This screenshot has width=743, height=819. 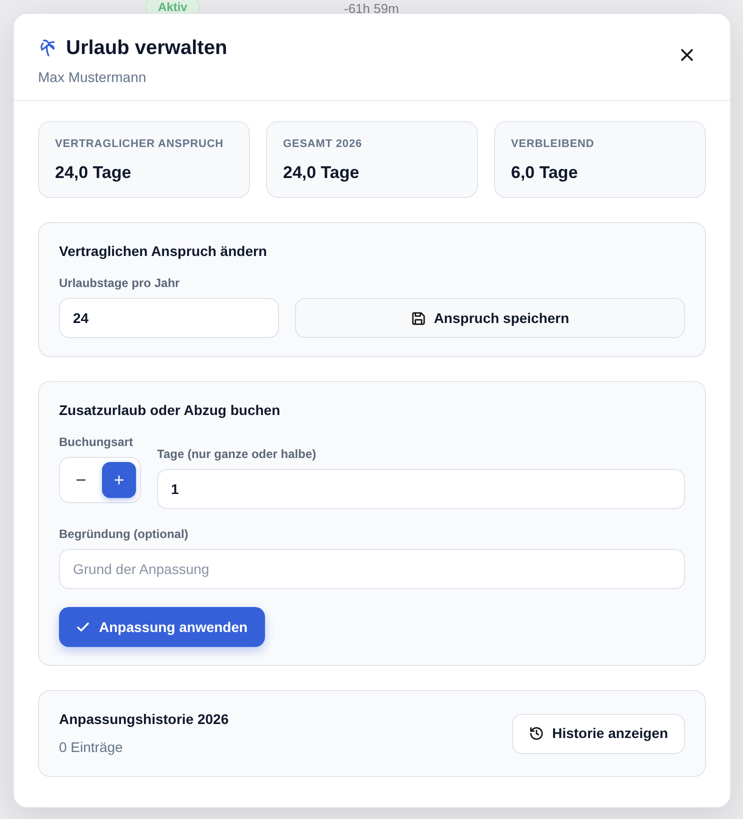 I want to click on input-field: Grund der Anpassung, so click(x=372, y=569).